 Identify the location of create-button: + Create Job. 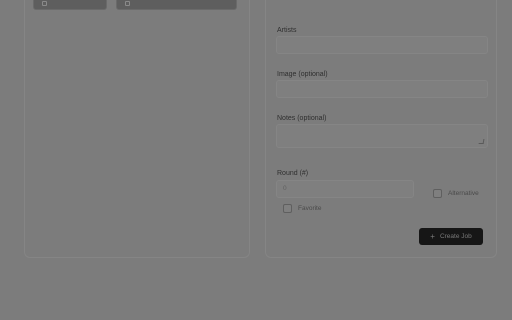
(451, 236).